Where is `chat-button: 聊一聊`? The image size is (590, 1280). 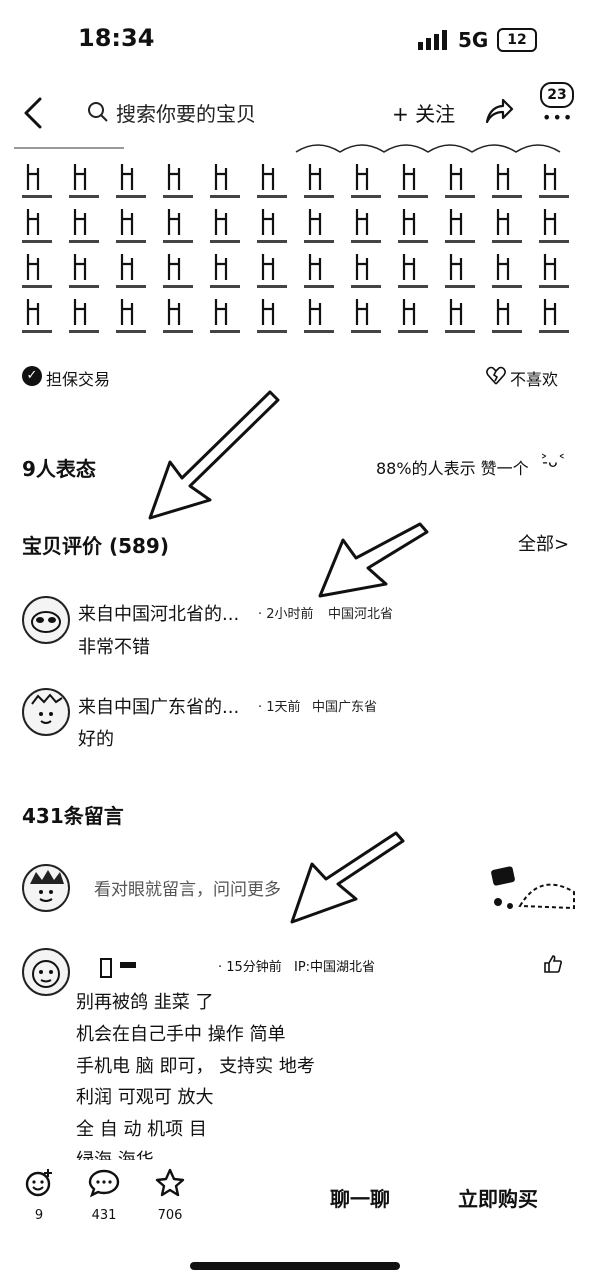
chat-button: 聊一聊 is located at coordinates (360, 1197).